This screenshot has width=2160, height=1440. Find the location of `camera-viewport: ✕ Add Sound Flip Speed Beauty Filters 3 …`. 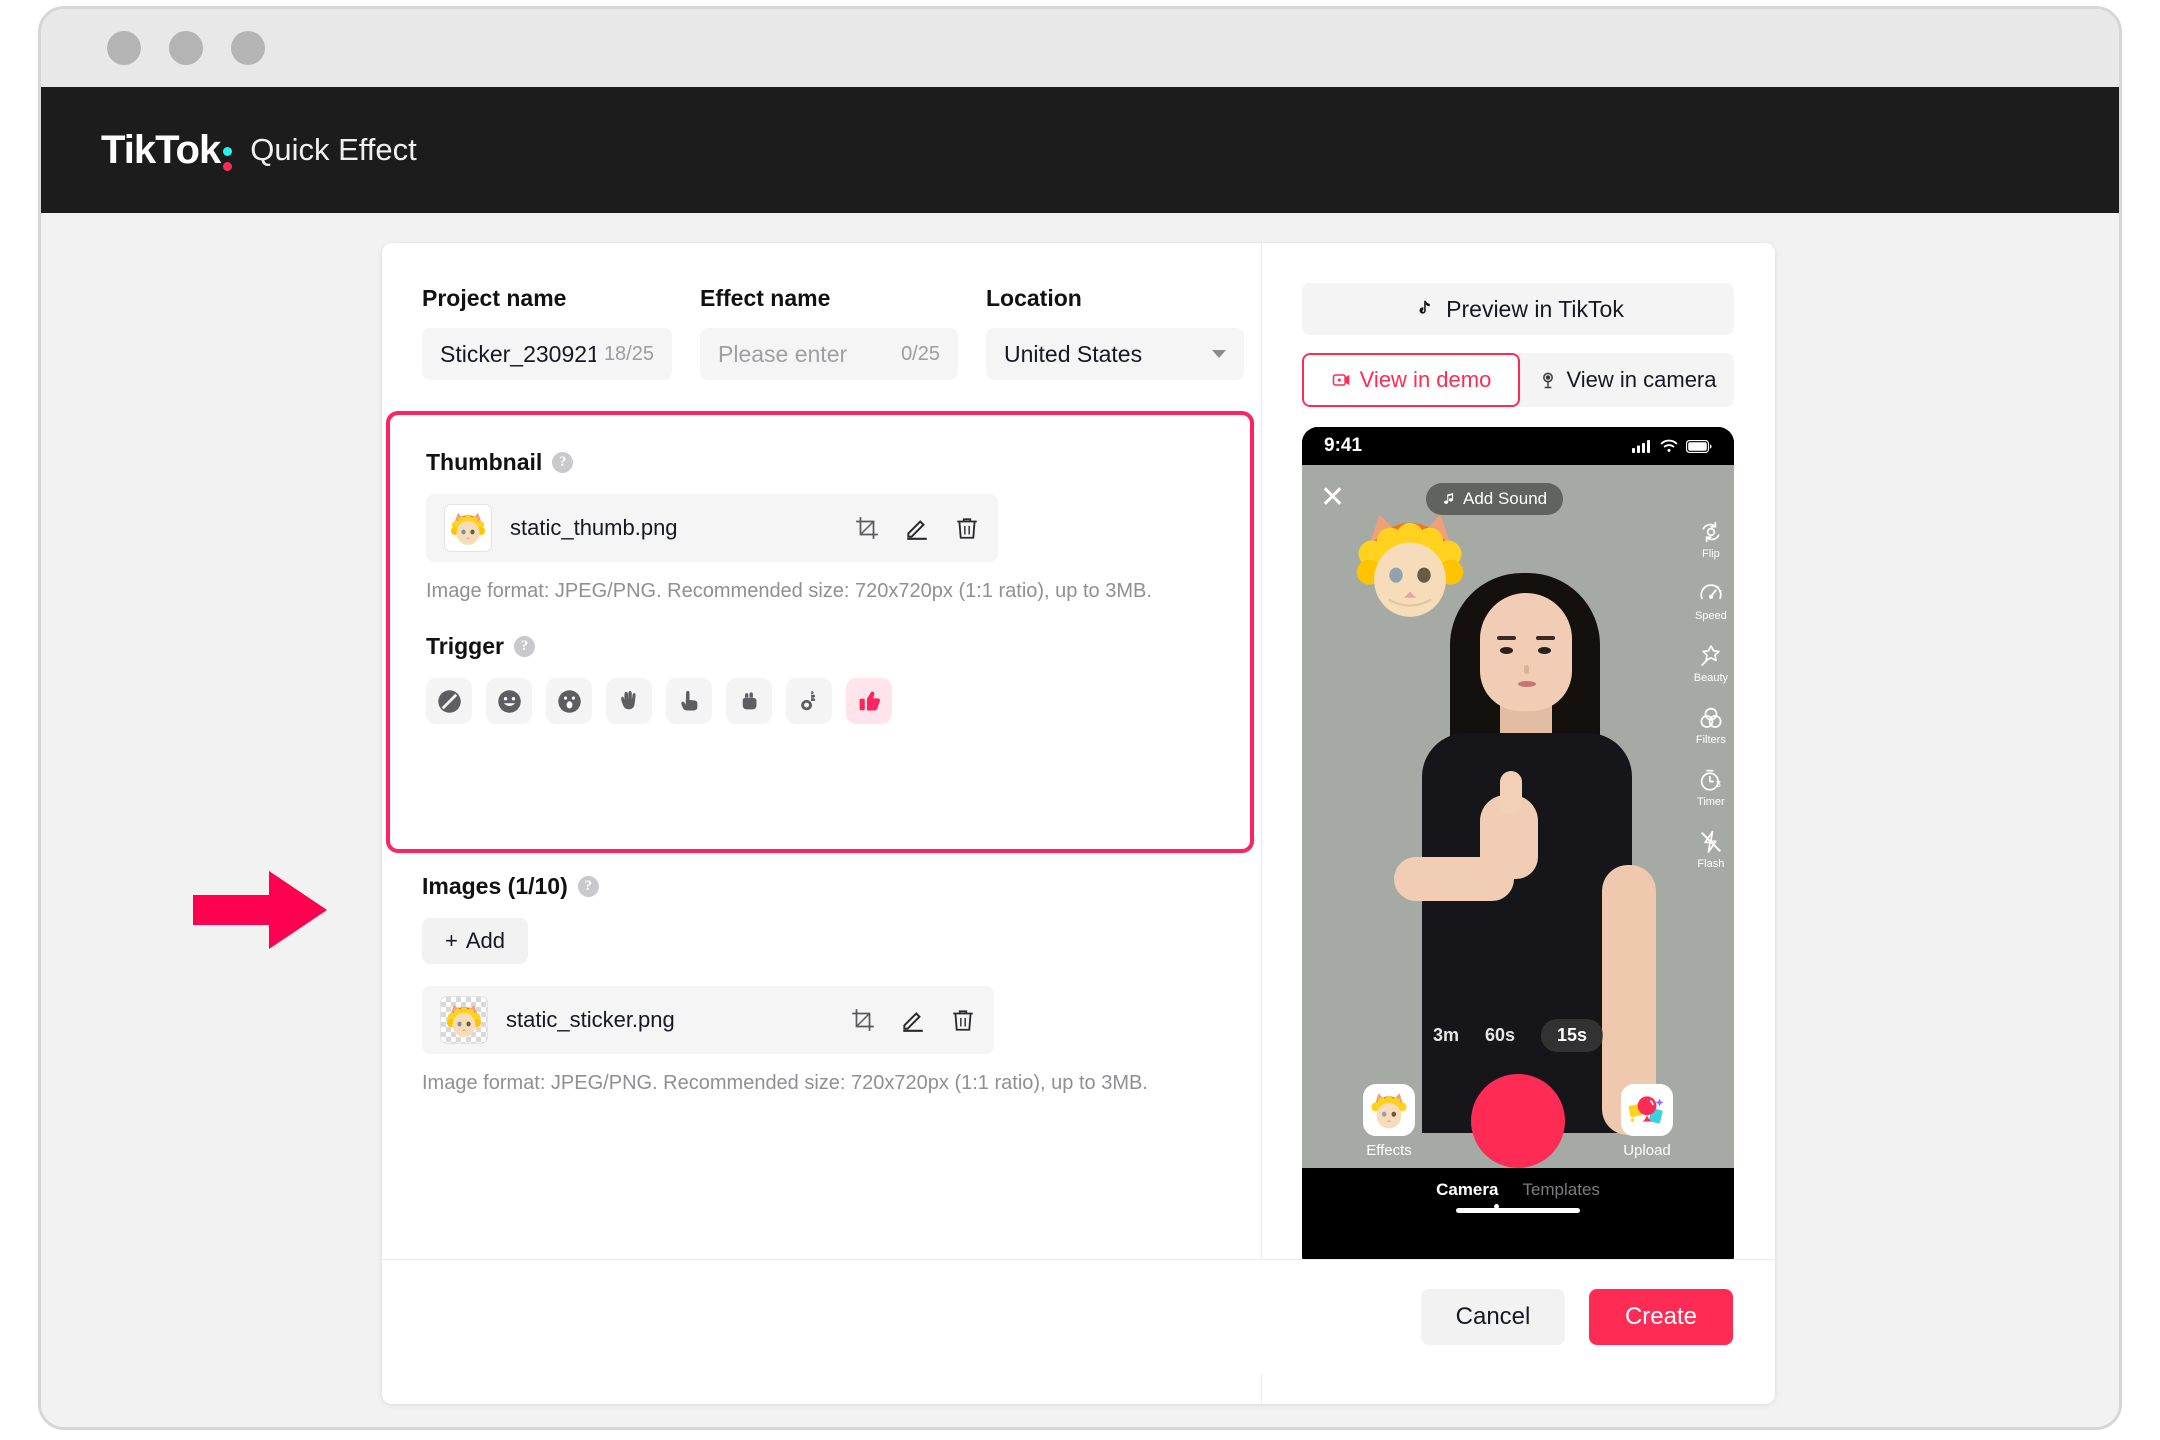

camera-viewport: ✕ Add Sound Flip Speed Beauty Filters 3 … is located at coordinates (1518, 842).